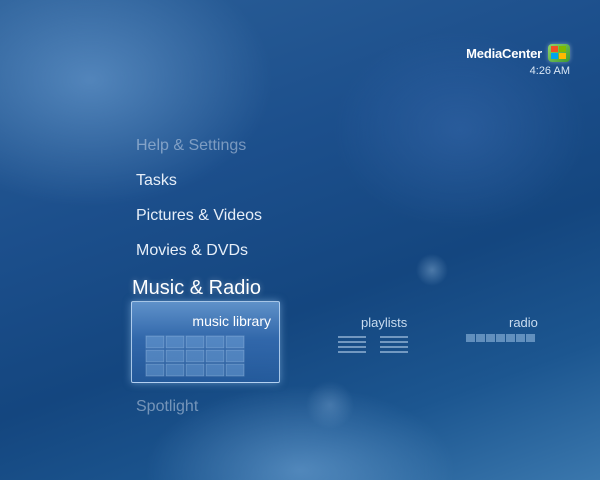 The image size is (600, 480). I want to click on clock: 4:26 AM, so click(549, 71).